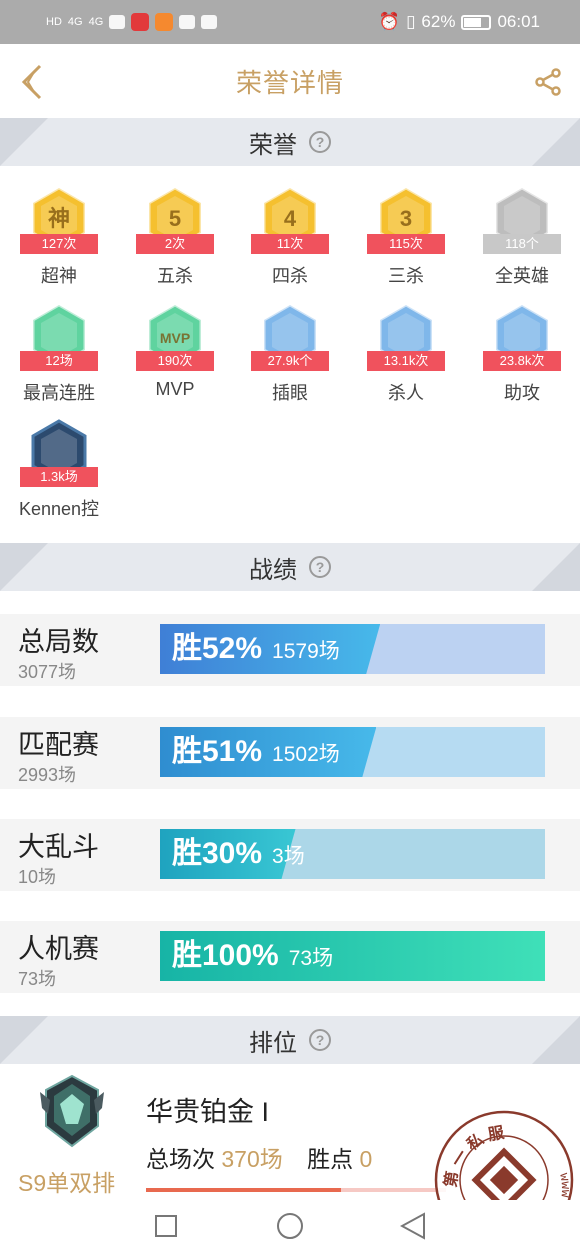  I want to click on clock: 06:01, so click(518, 21).